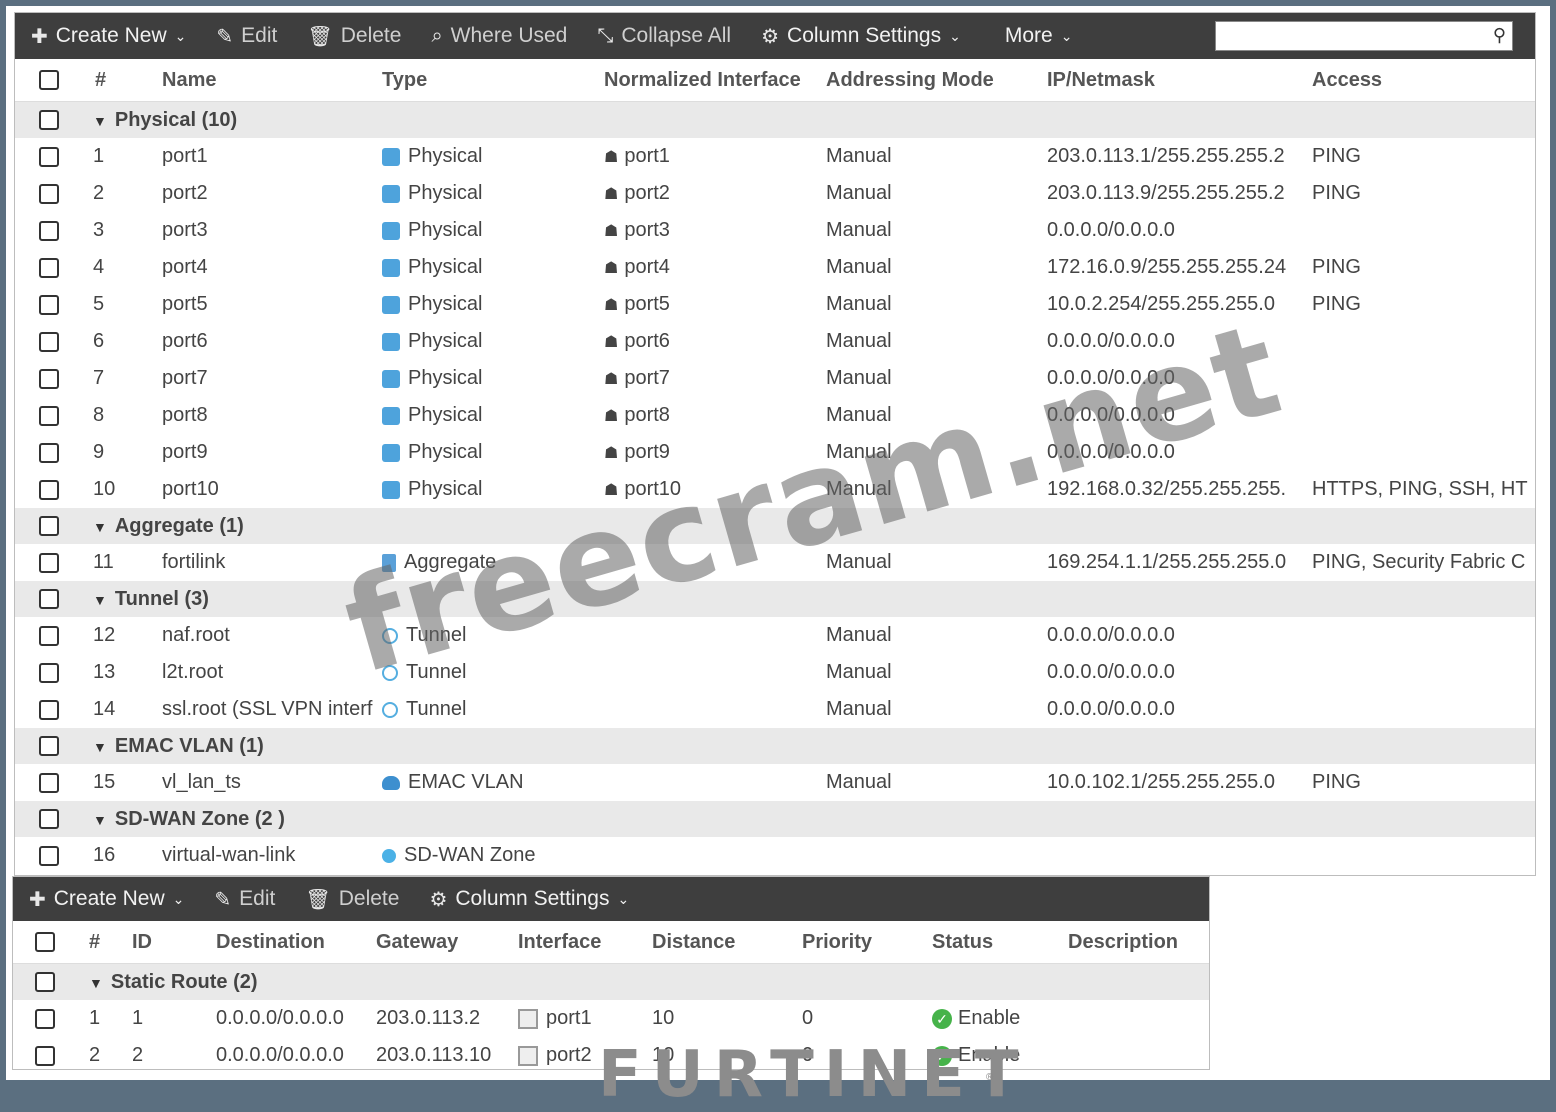  I want to click on column-header-type: Type, so click(492, 80).